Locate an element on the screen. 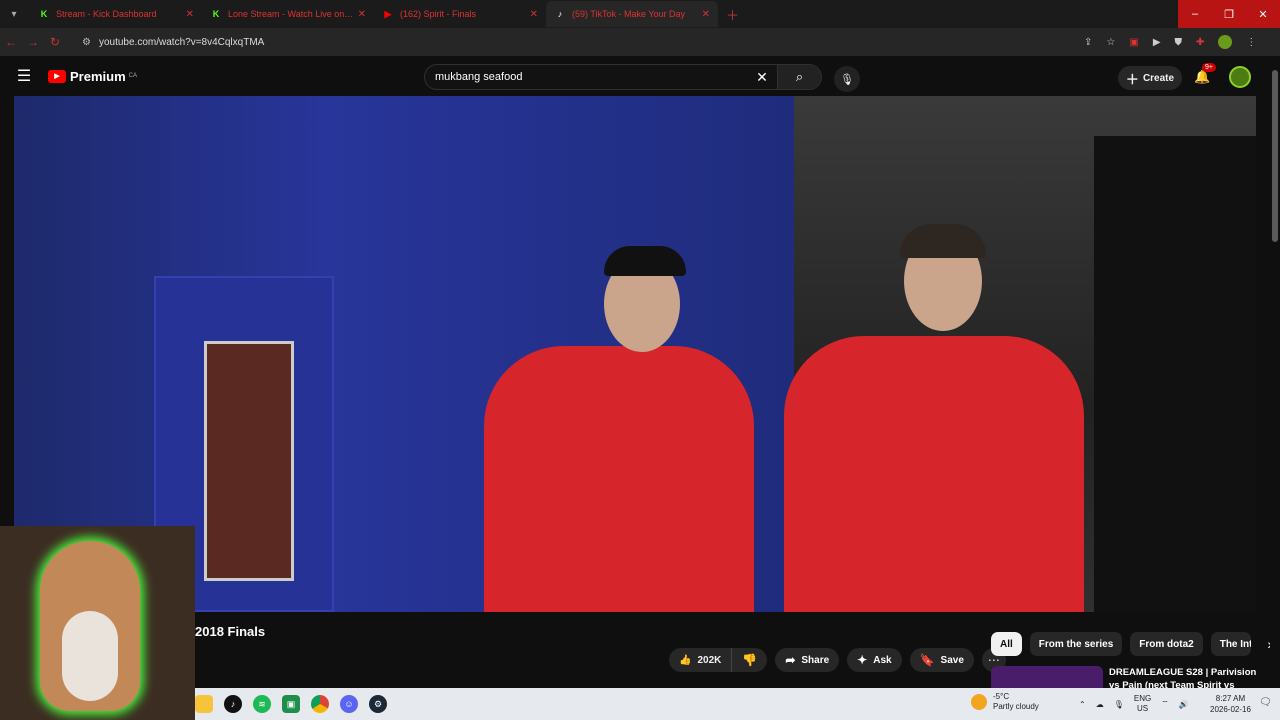 Image resolution: width=1280 pixels, height=720 pixels. notification-center-icon: 🗨 is located at coordinates (1265, 702).